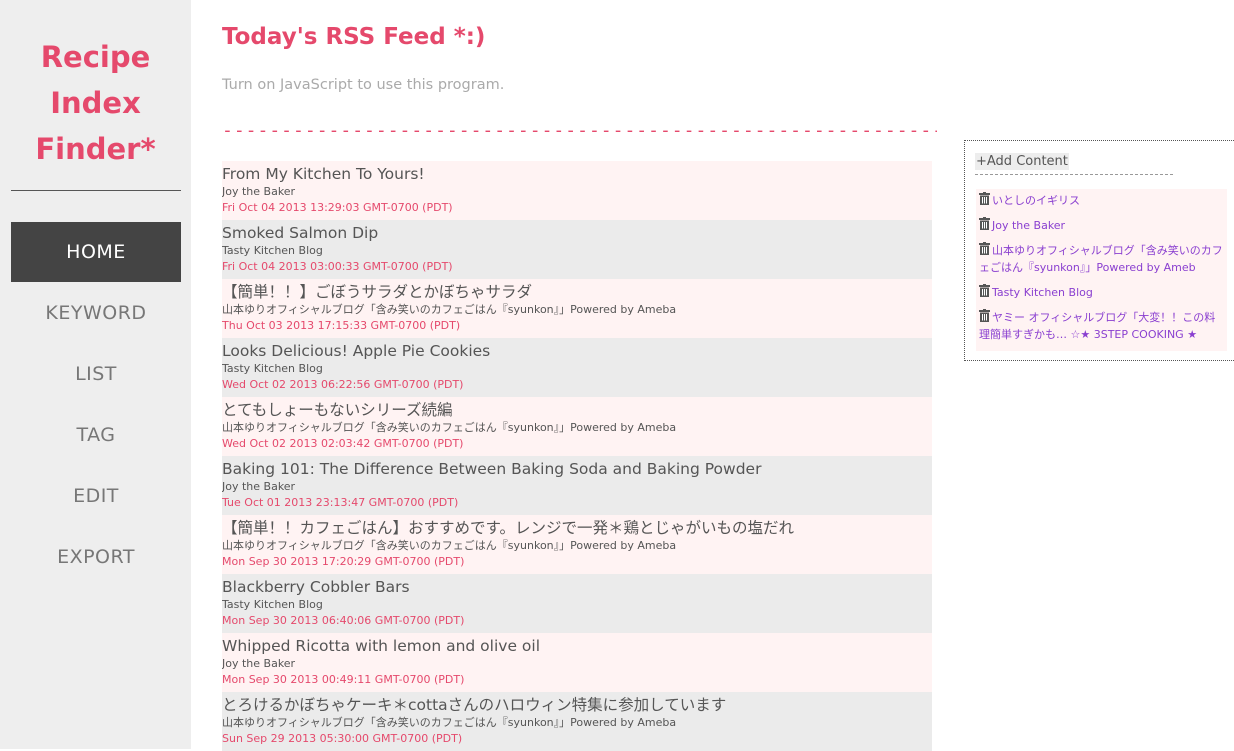 The width and height of the screenshot is (1234, 751). Describe the element at coordinates (1036, 200) in the screenshot. I see `subscription-link: いとしのイギリス` at that location.